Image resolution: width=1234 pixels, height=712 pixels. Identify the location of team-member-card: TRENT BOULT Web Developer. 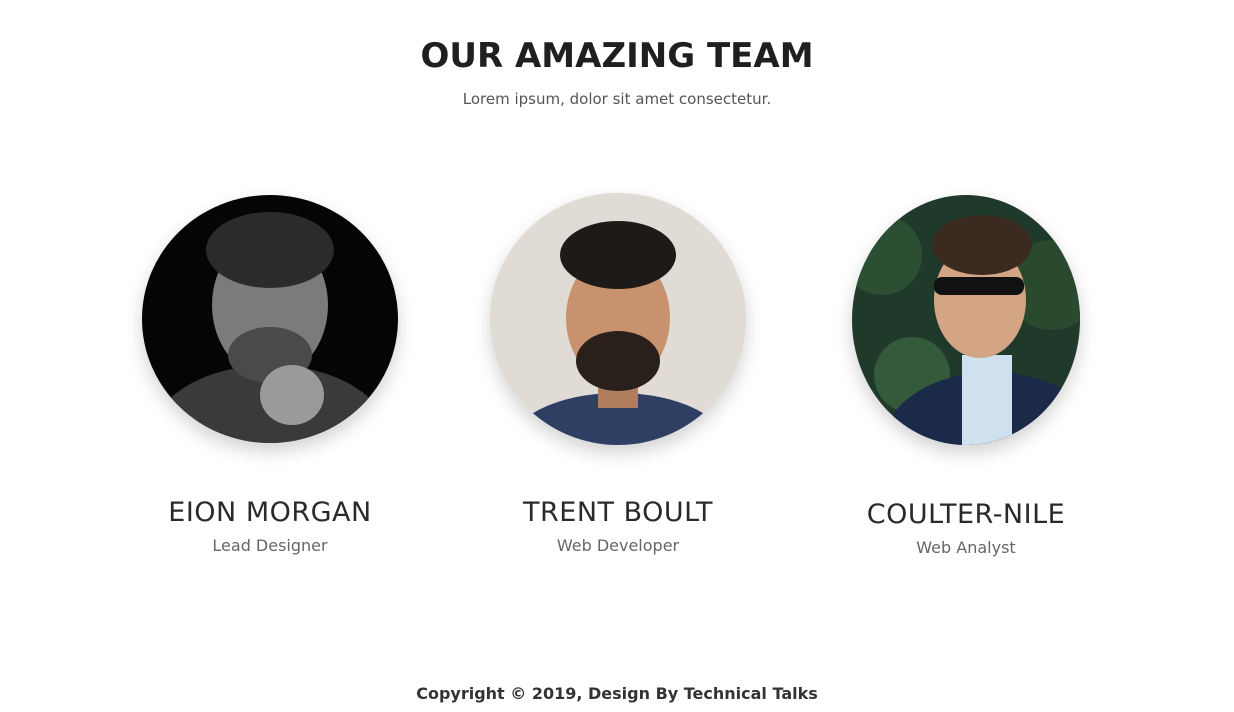
(618, 374).